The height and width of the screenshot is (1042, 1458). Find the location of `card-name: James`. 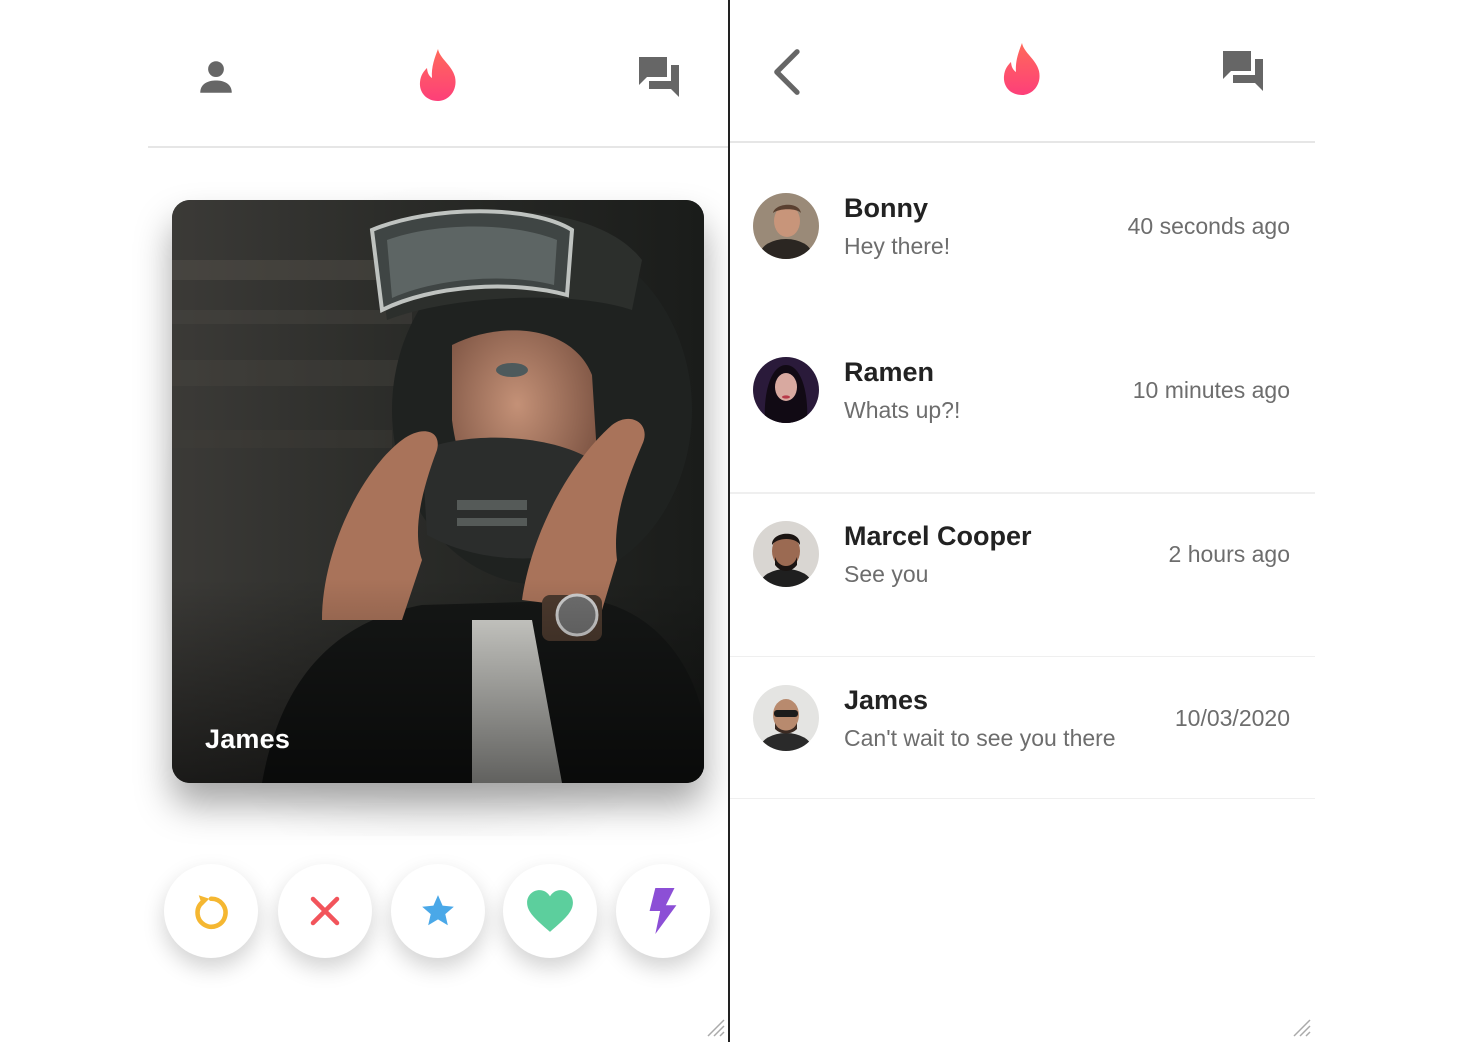

card-name: James is located at coordinates (248, 739).